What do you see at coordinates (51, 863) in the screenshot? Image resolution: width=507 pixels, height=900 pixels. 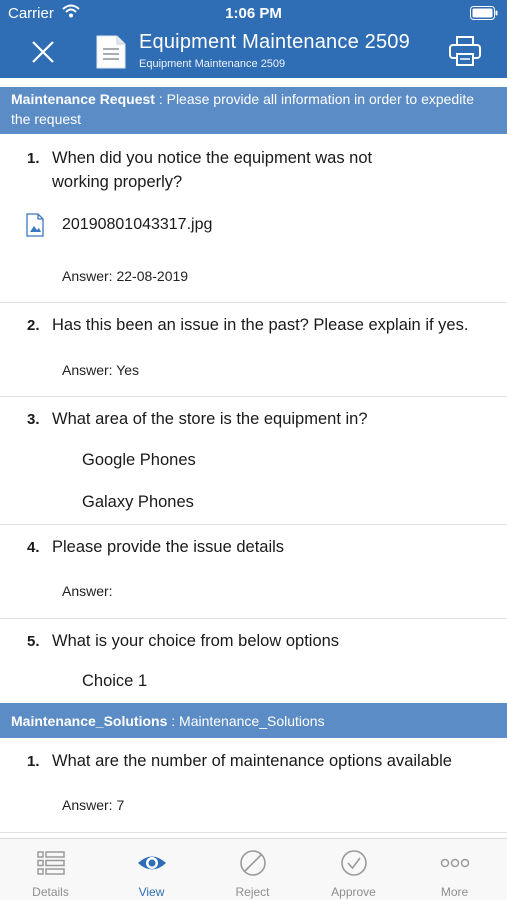 I see `list-icon` at bounding box center [51, 863].